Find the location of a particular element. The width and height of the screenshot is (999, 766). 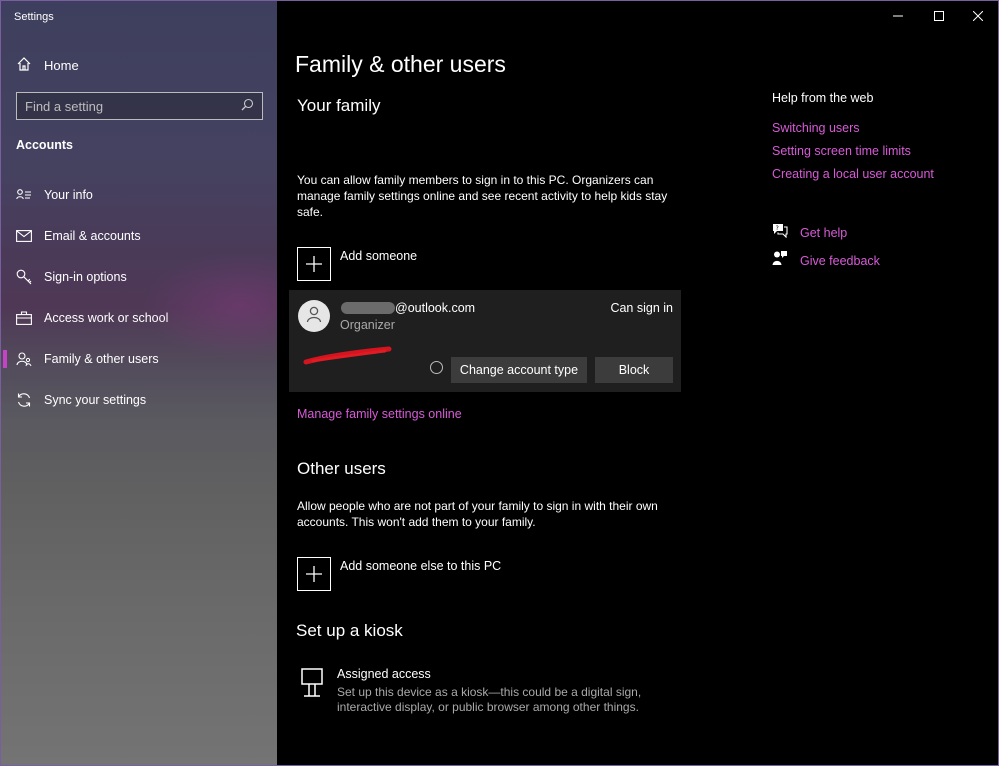

home-nav-item: Home is located at coordinates (47, 65).